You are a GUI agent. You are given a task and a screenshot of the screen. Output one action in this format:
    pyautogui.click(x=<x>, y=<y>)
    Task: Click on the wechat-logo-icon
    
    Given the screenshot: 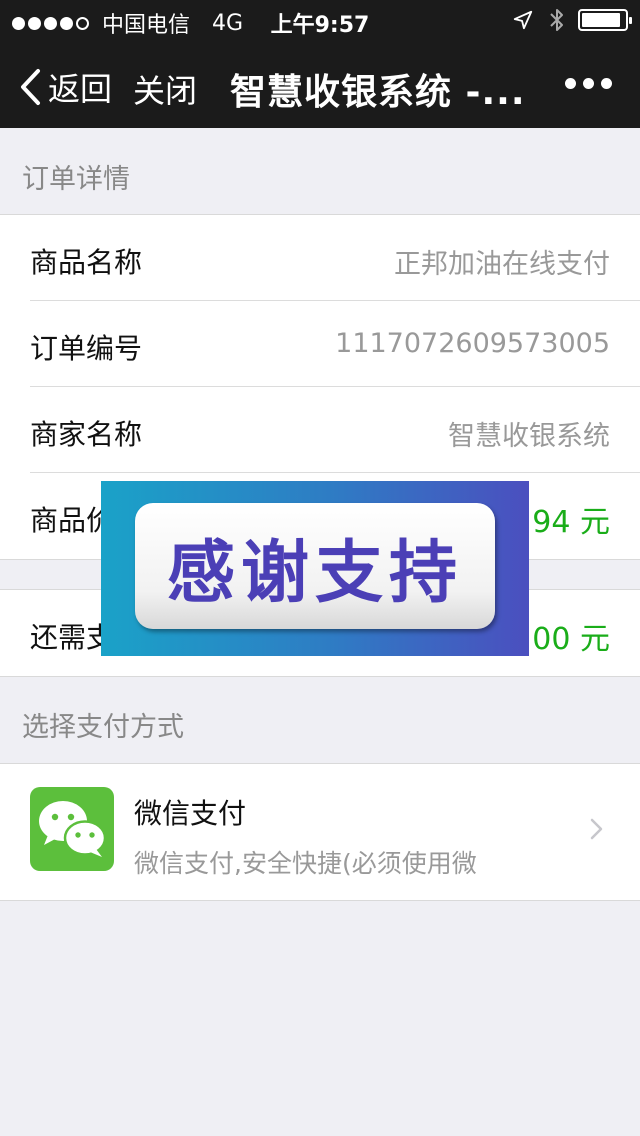 What is the action you would take?
    pyautogui.click(x=72, y=829)
    